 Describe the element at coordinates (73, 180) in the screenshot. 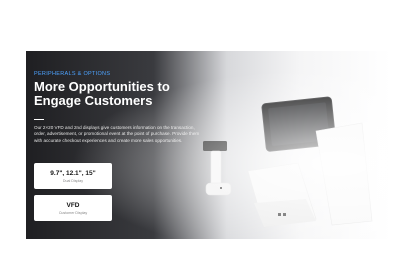

I see `spec-card-subtitle: Dual Display` at that location.